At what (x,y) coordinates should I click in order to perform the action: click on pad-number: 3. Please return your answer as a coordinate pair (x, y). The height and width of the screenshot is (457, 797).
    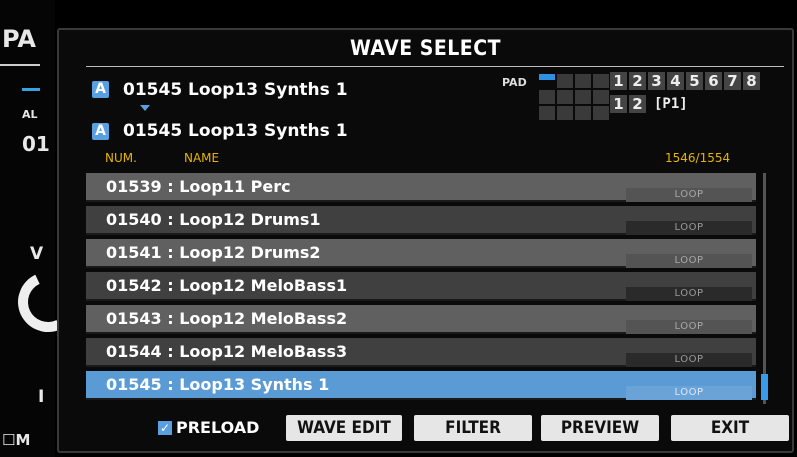
    Looking at the image, I should click on (656, 81).